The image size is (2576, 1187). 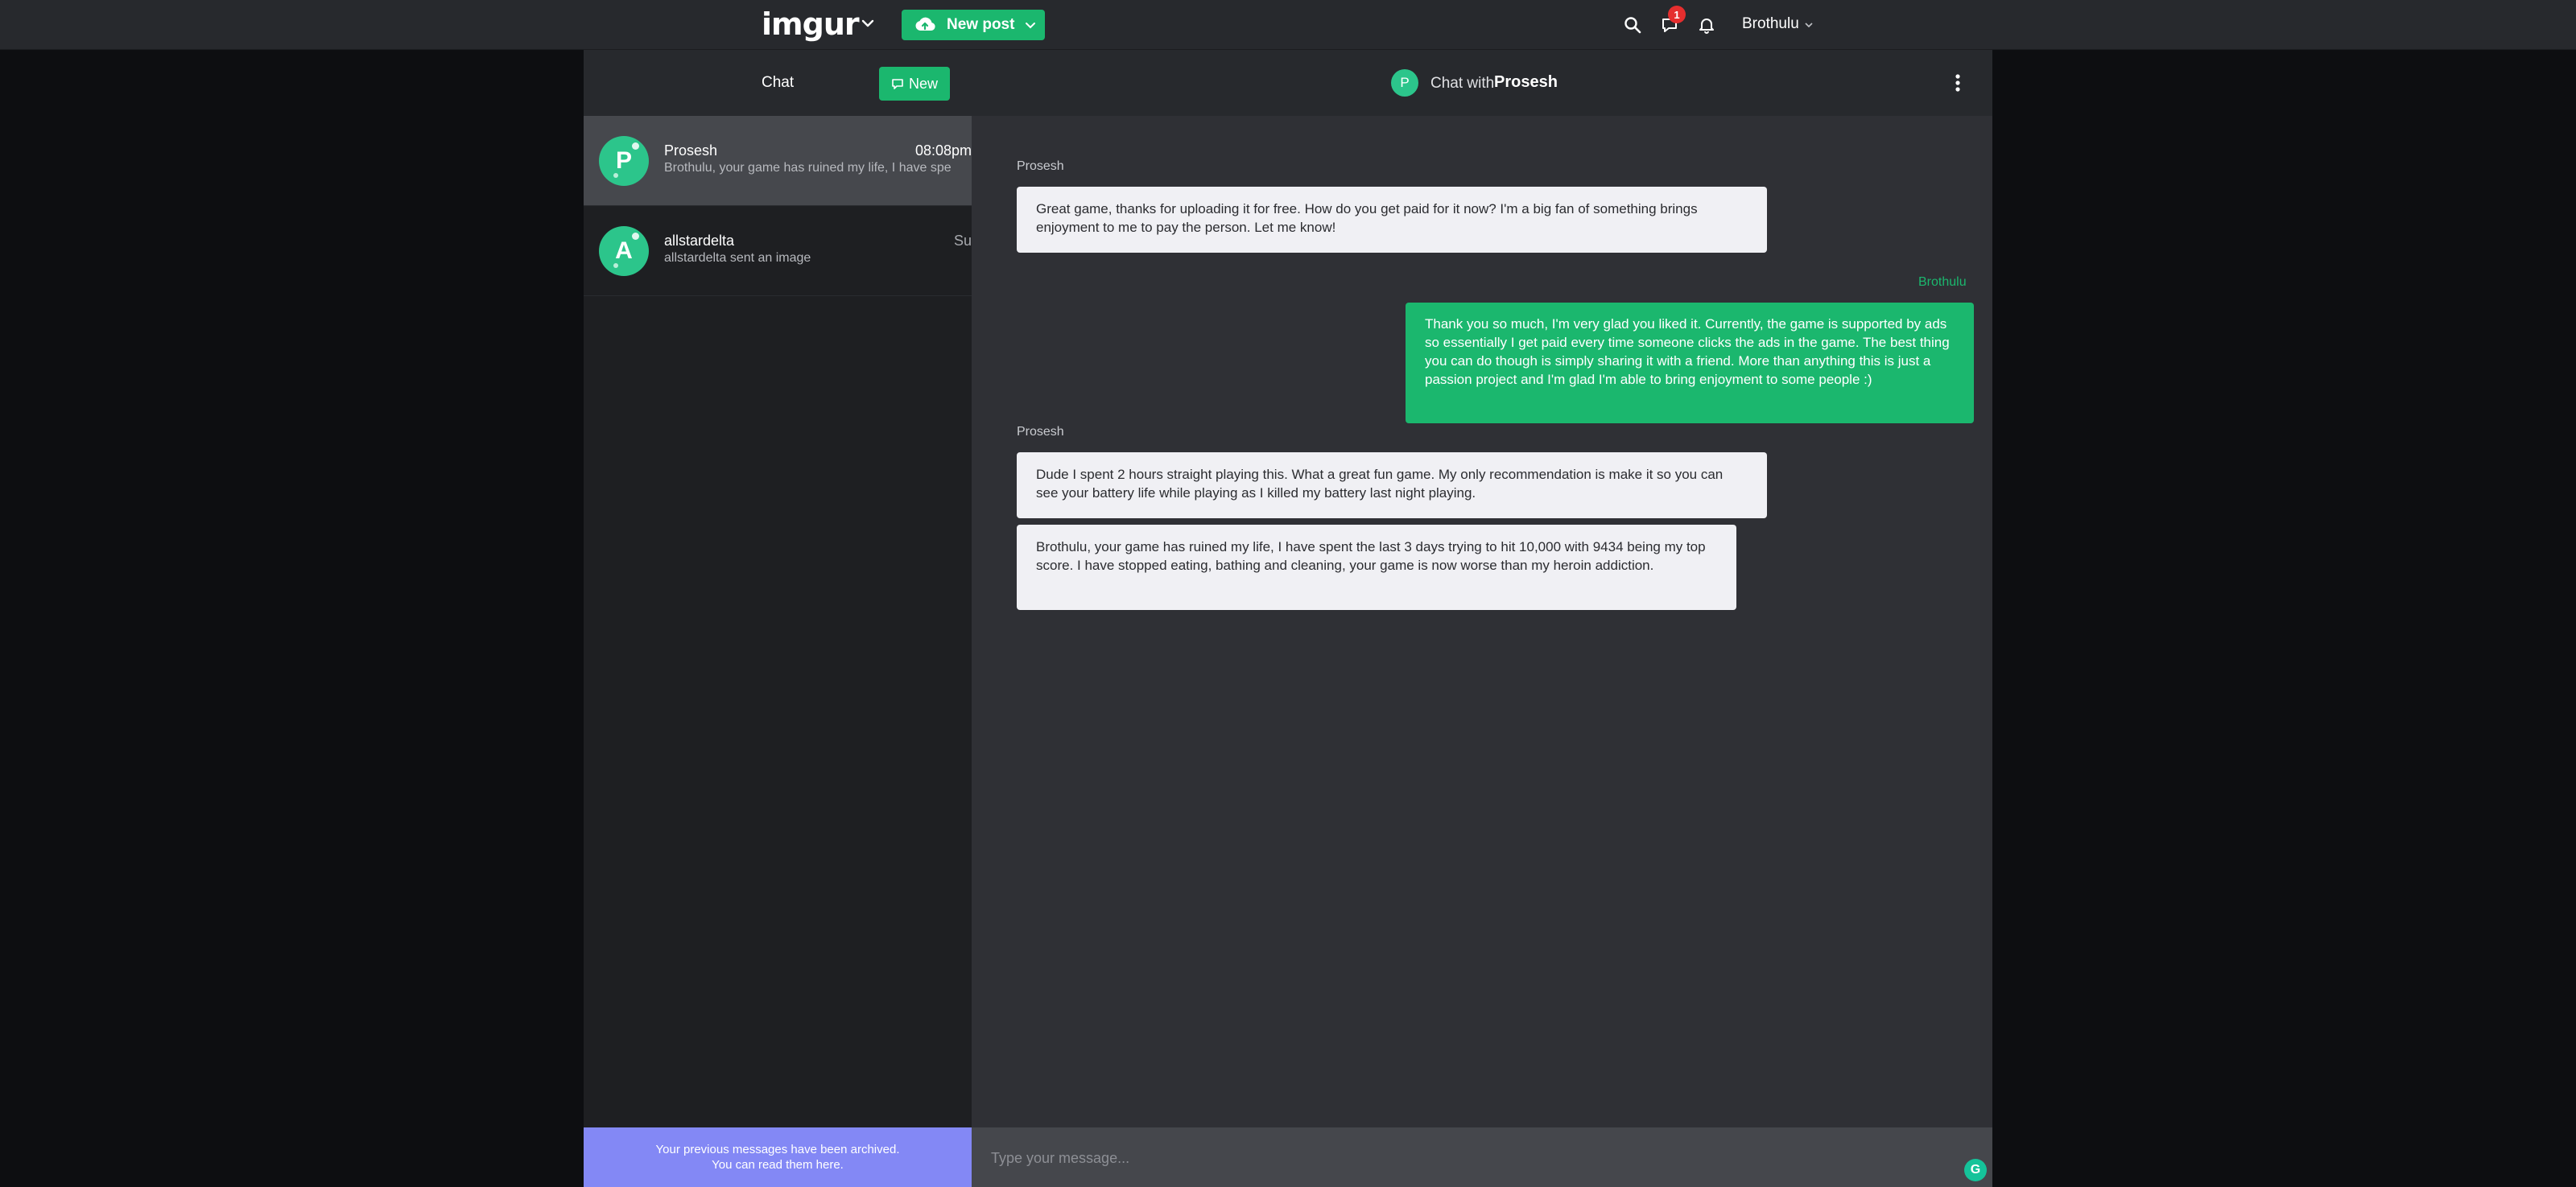 What do you see at coordinates (981, 24) in the screenshot?
I see `new-post-label: New post` at bounding box center [981, 24].